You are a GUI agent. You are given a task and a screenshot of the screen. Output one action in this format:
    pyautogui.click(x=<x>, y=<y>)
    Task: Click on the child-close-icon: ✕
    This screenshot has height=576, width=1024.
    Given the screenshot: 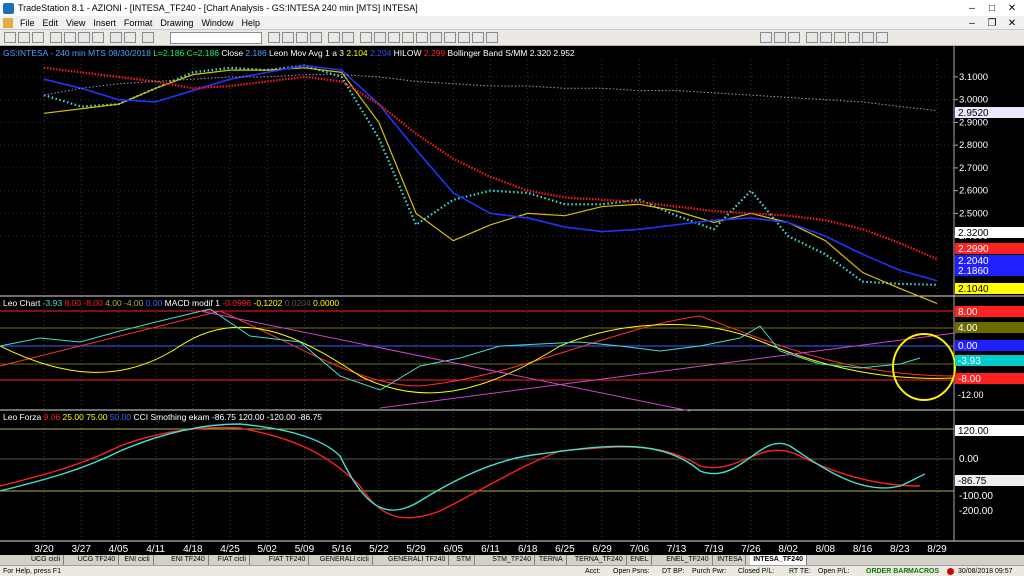 What is the action you would take?
    pyautogui.click(x=1012, y=23)
    